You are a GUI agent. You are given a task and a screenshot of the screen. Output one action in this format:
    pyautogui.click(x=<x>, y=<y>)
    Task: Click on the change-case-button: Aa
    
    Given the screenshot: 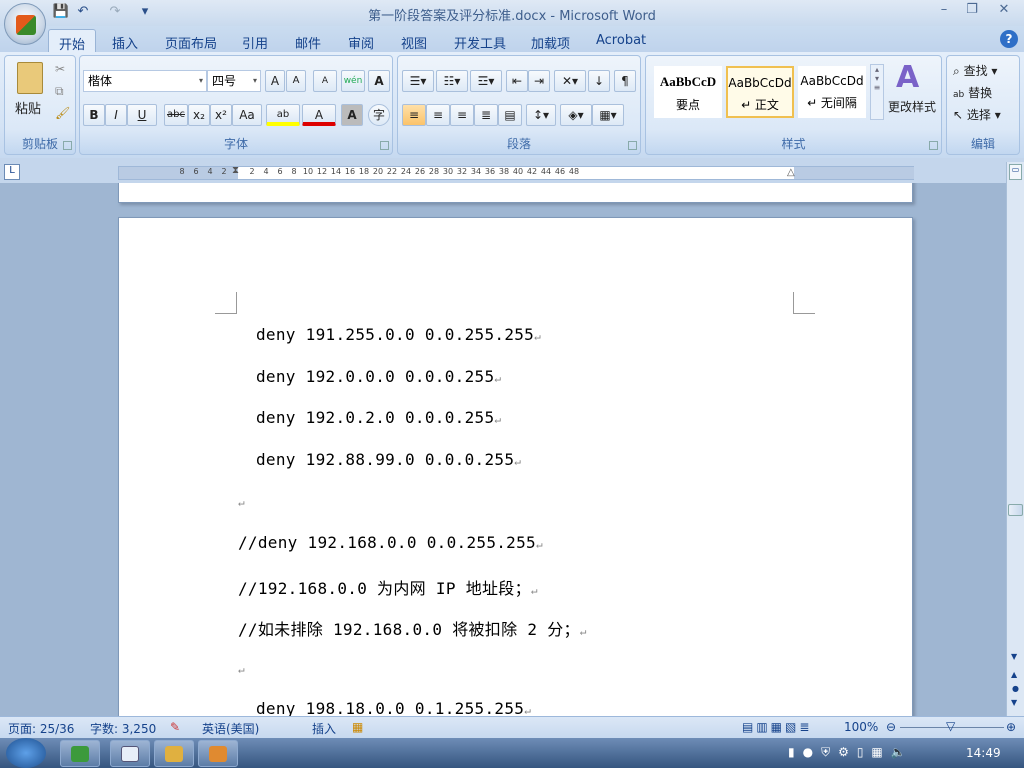 What is the action you would take?
    pyautogui.click(x=247, y=115)
    